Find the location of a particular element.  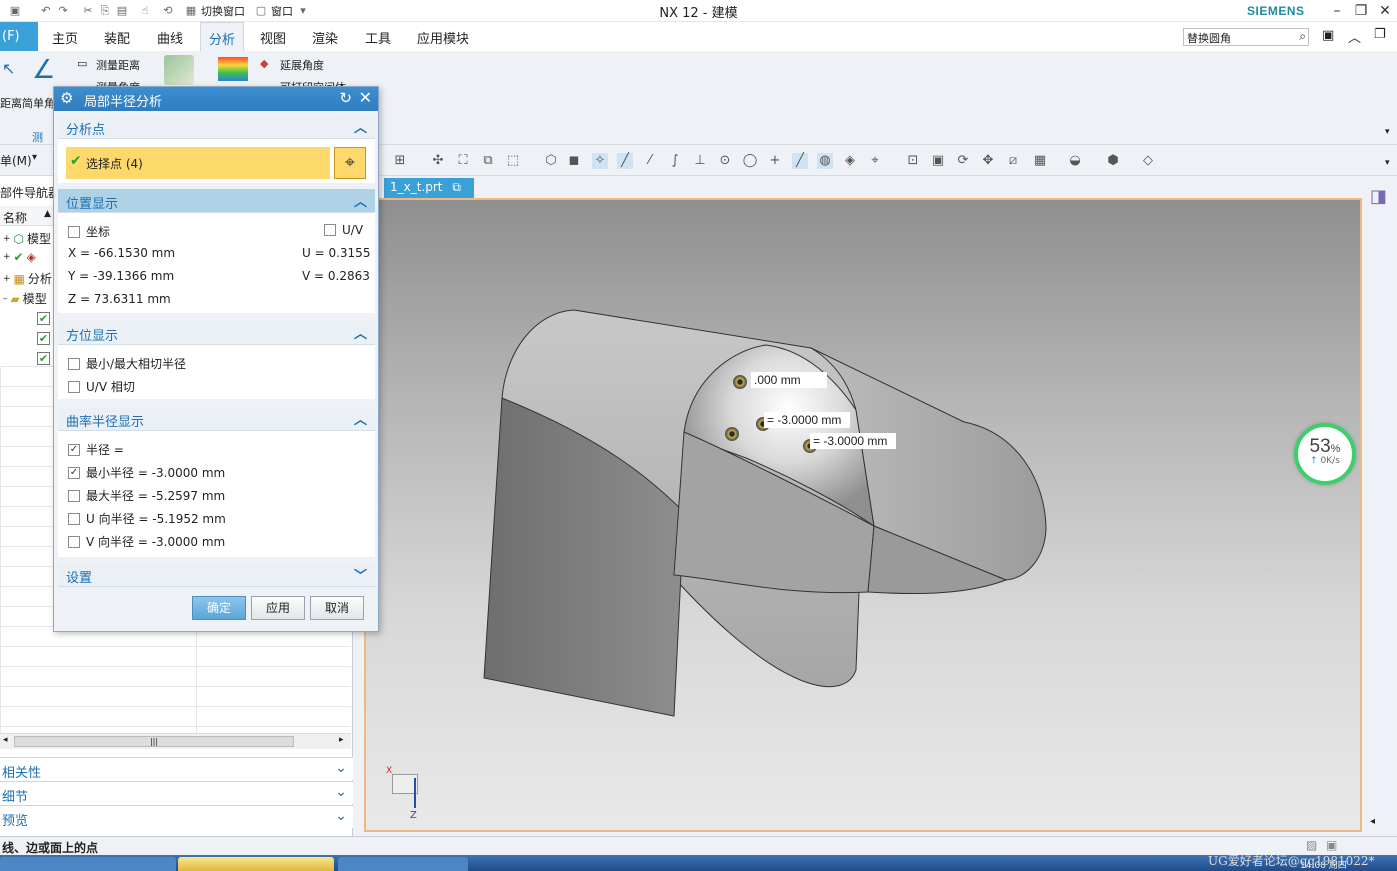

column-name-header: 名称 is located at coordinates (15, 217).